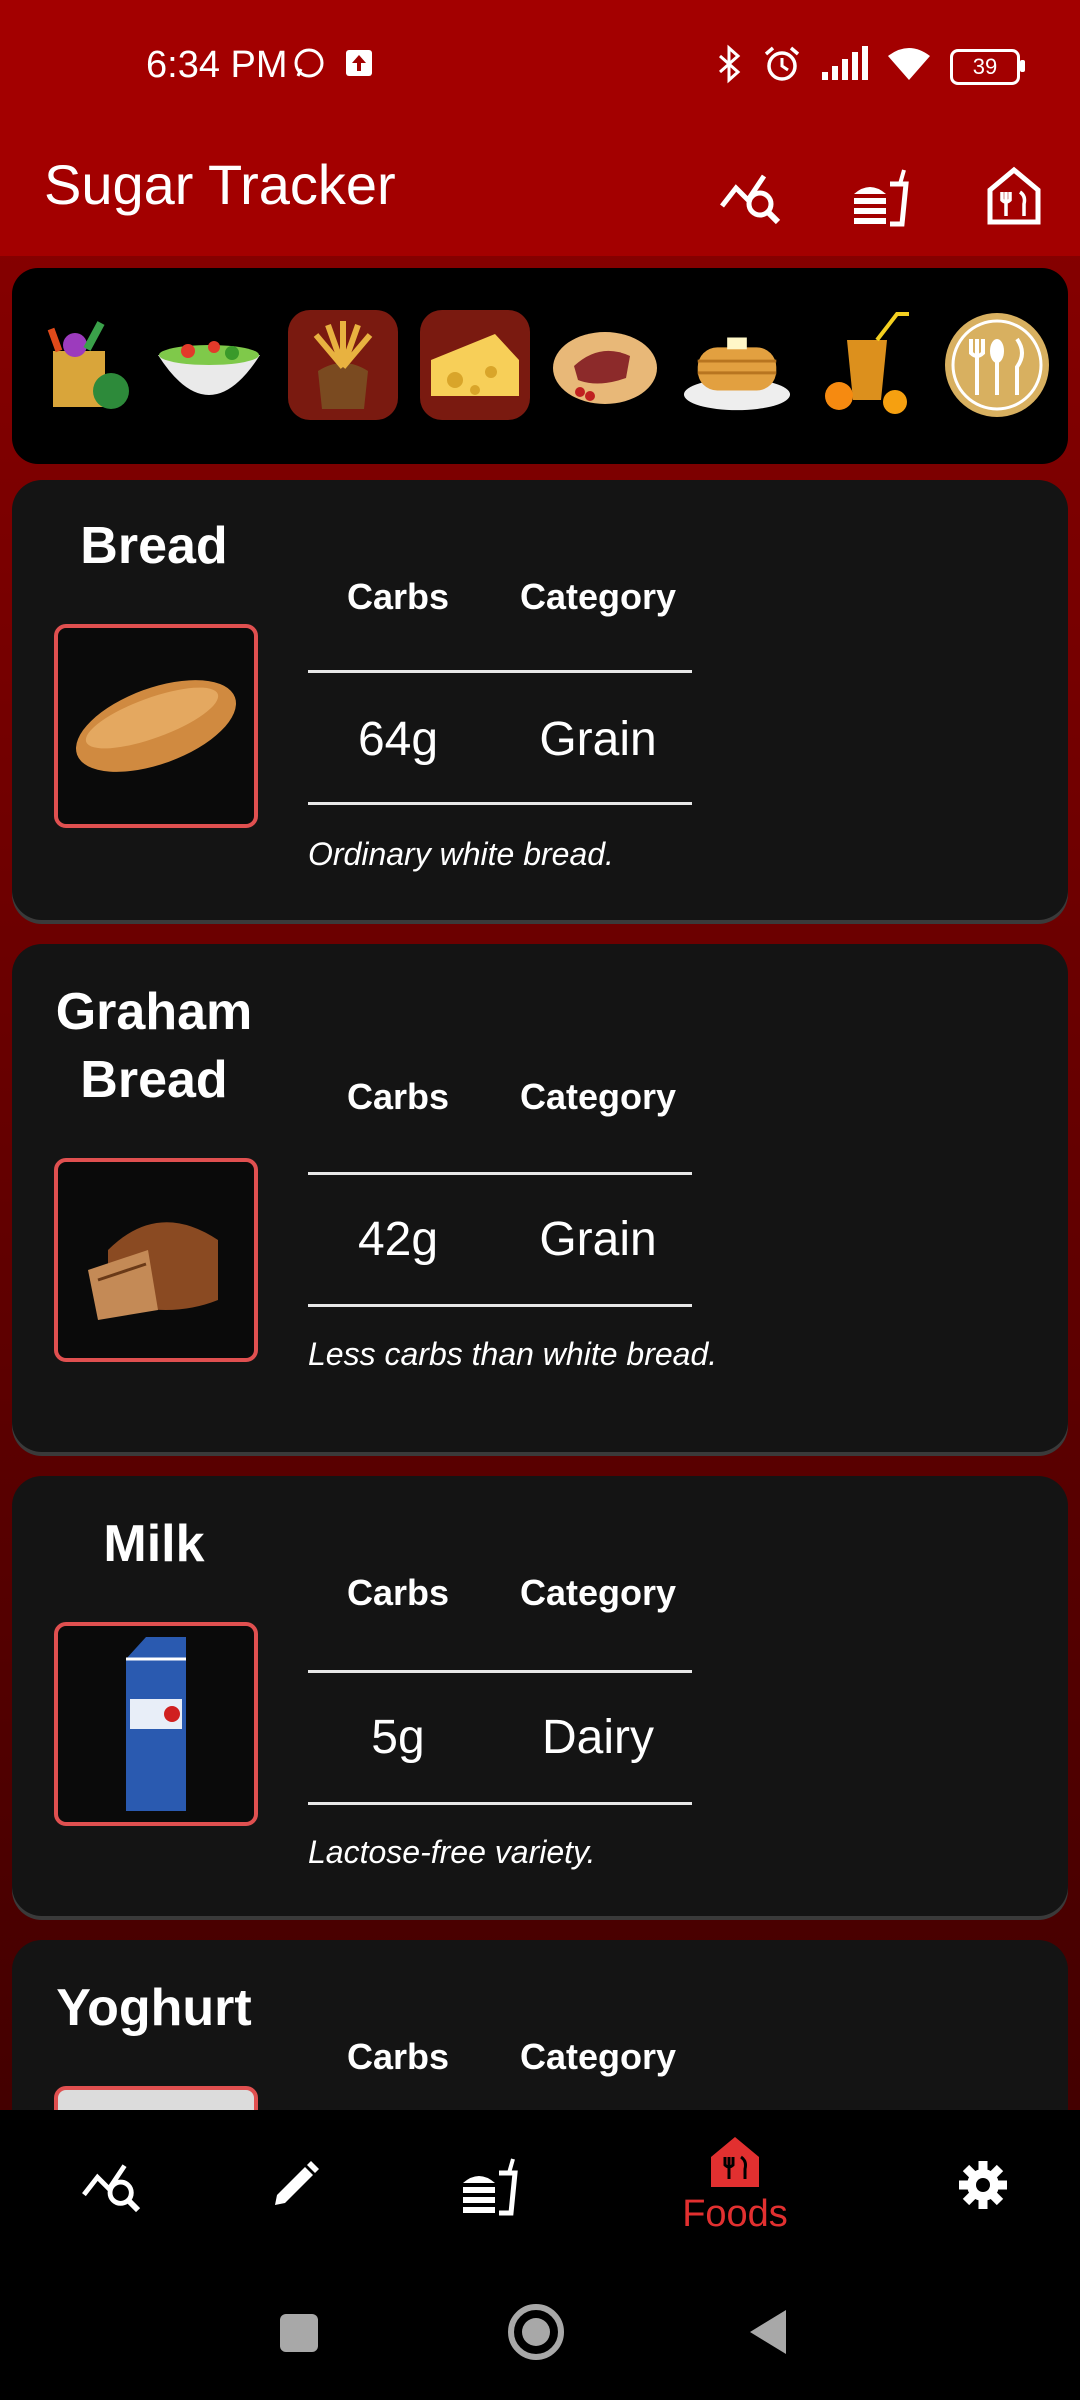 The height and width of the screenshot is (2400, 1080). I want to click on nav-meals, so click(491, 2185).